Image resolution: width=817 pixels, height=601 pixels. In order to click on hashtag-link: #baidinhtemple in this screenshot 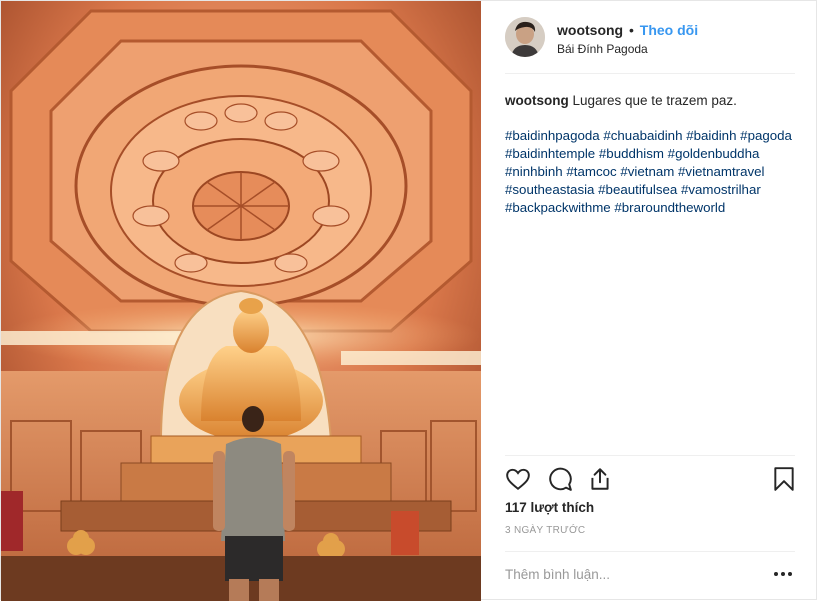, I will do `click(550, 153)`.